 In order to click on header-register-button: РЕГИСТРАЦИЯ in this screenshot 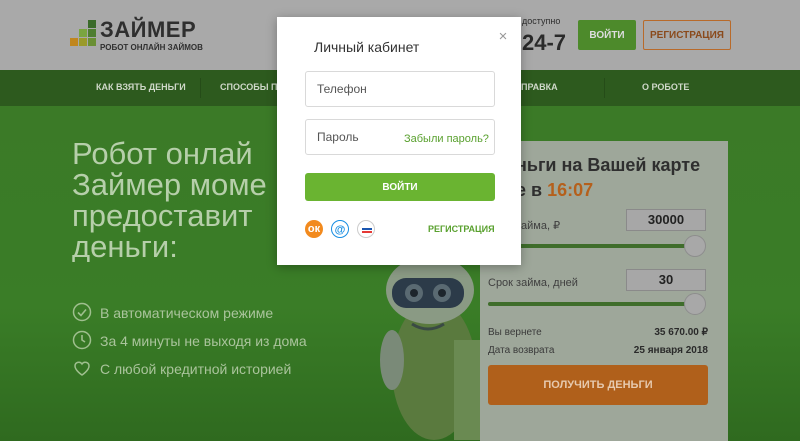, I will do `click(687, 35)`.